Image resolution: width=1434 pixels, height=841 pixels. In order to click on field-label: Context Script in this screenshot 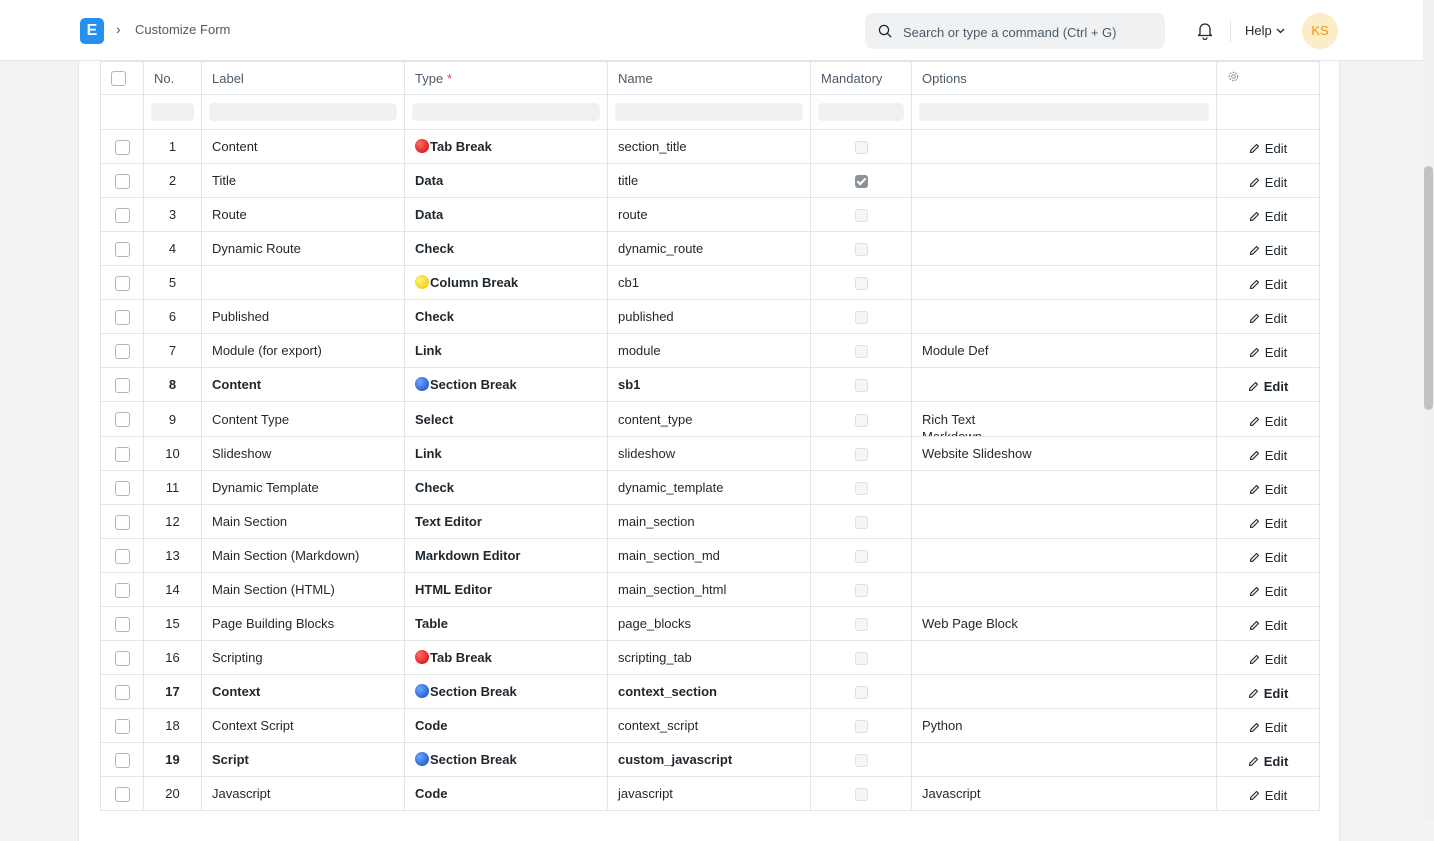, I will do `click(303, 725)`.